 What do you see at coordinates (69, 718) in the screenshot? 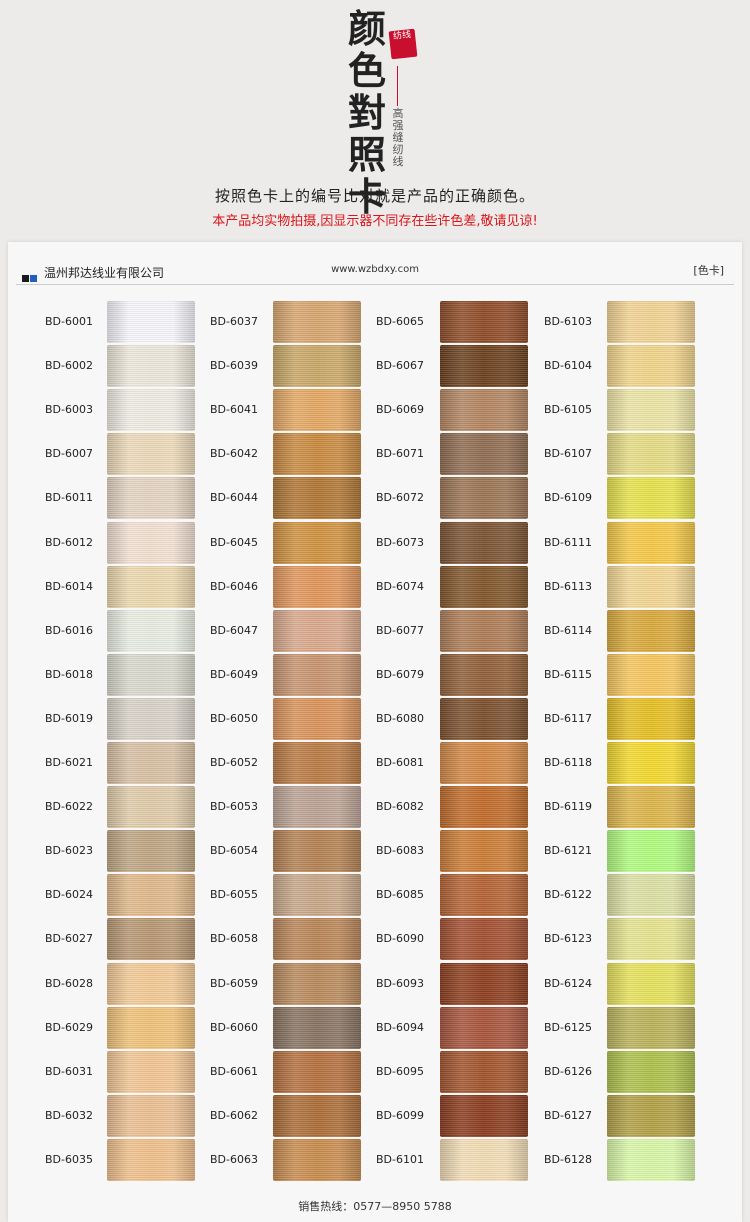
I see `swatch-code: BD-6019` at bounding box center [69, 718].